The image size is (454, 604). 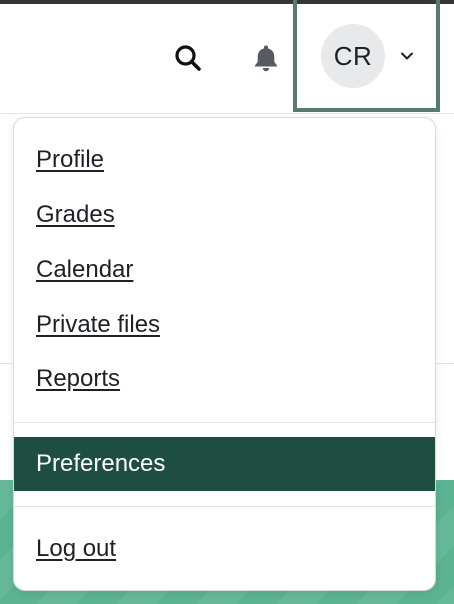 I want to click on bell-icon, so click(x=266, y=58).